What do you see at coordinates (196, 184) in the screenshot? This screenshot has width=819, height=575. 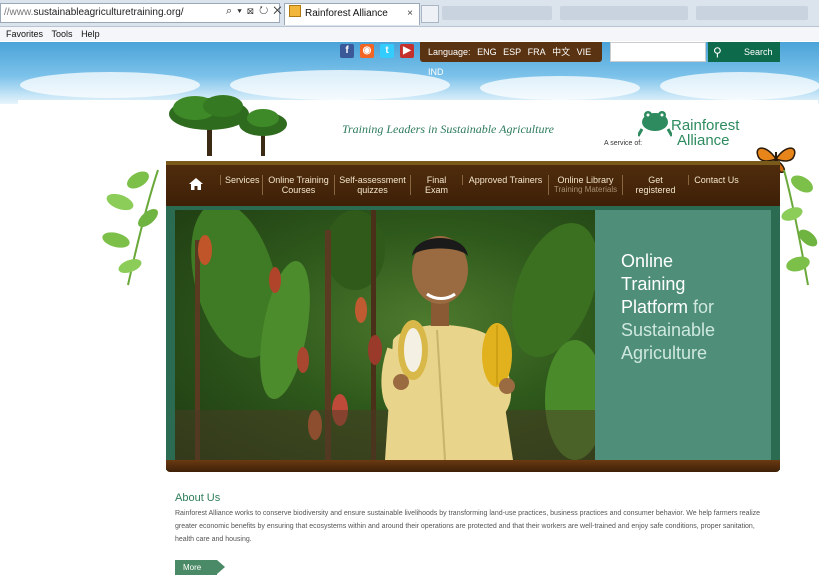 I see `home-icon` at bounding box center [196, 184].